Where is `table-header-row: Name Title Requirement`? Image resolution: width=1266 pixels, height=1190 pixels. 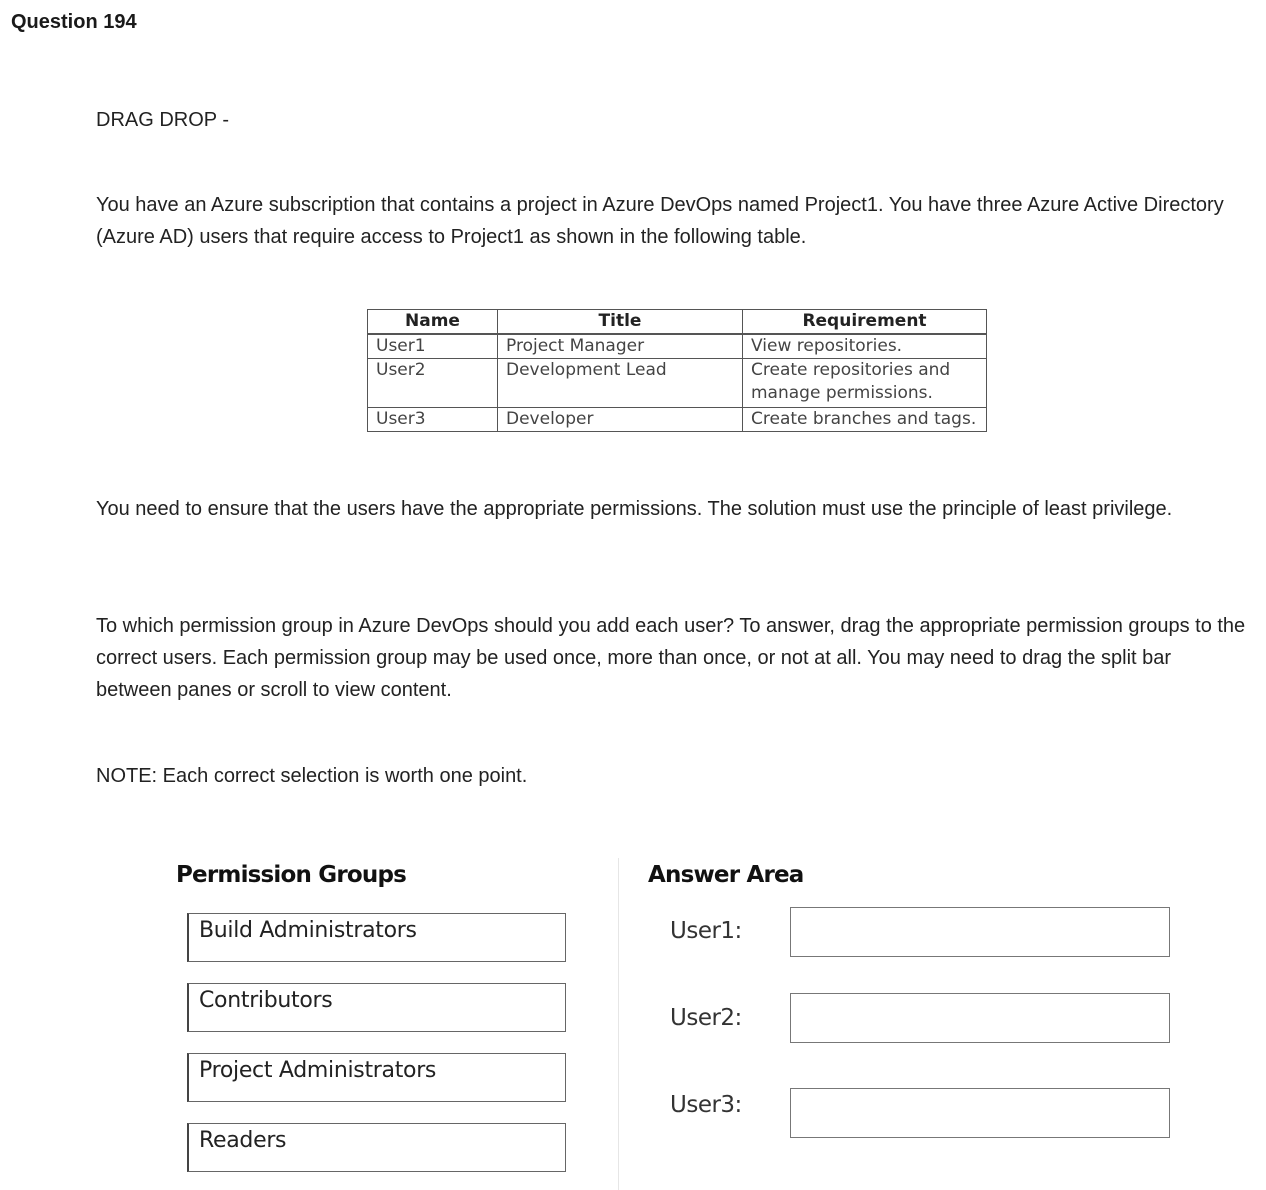
table-header-row: Name Title Requirement is located at coordinates (677, 322).